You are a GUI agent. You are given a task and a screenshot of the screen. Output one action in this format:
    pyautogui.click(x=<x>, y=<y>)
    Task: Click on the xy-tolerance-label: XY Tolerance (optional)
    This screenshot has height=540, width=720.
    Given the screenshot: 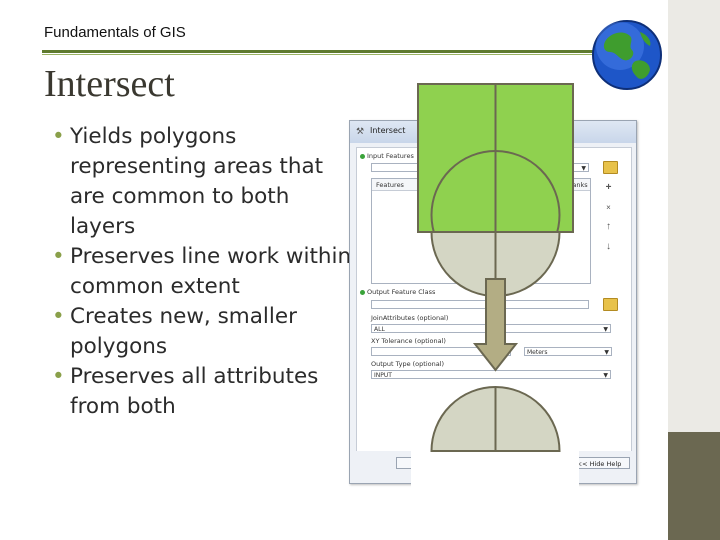 What is the action you would take?
    pyautogui.click(x=408, y=341)
    